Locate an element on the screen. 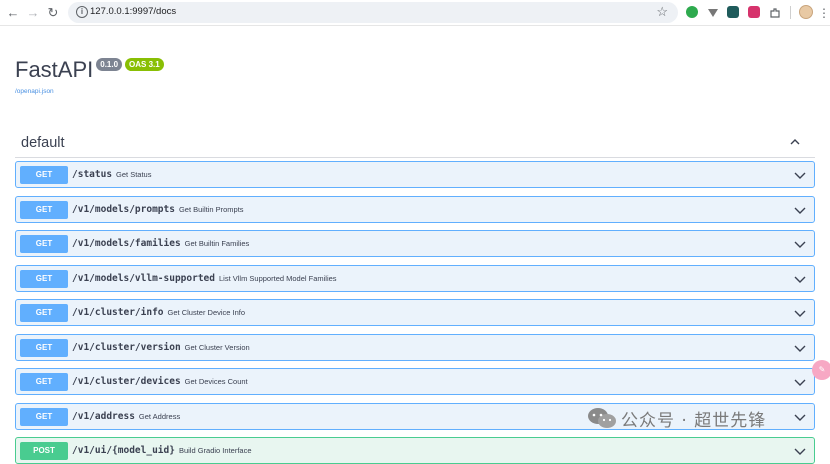 This screenshot has width=830, height=464. operation-summary: Get Devices Count is located at coordinates (216, 381).